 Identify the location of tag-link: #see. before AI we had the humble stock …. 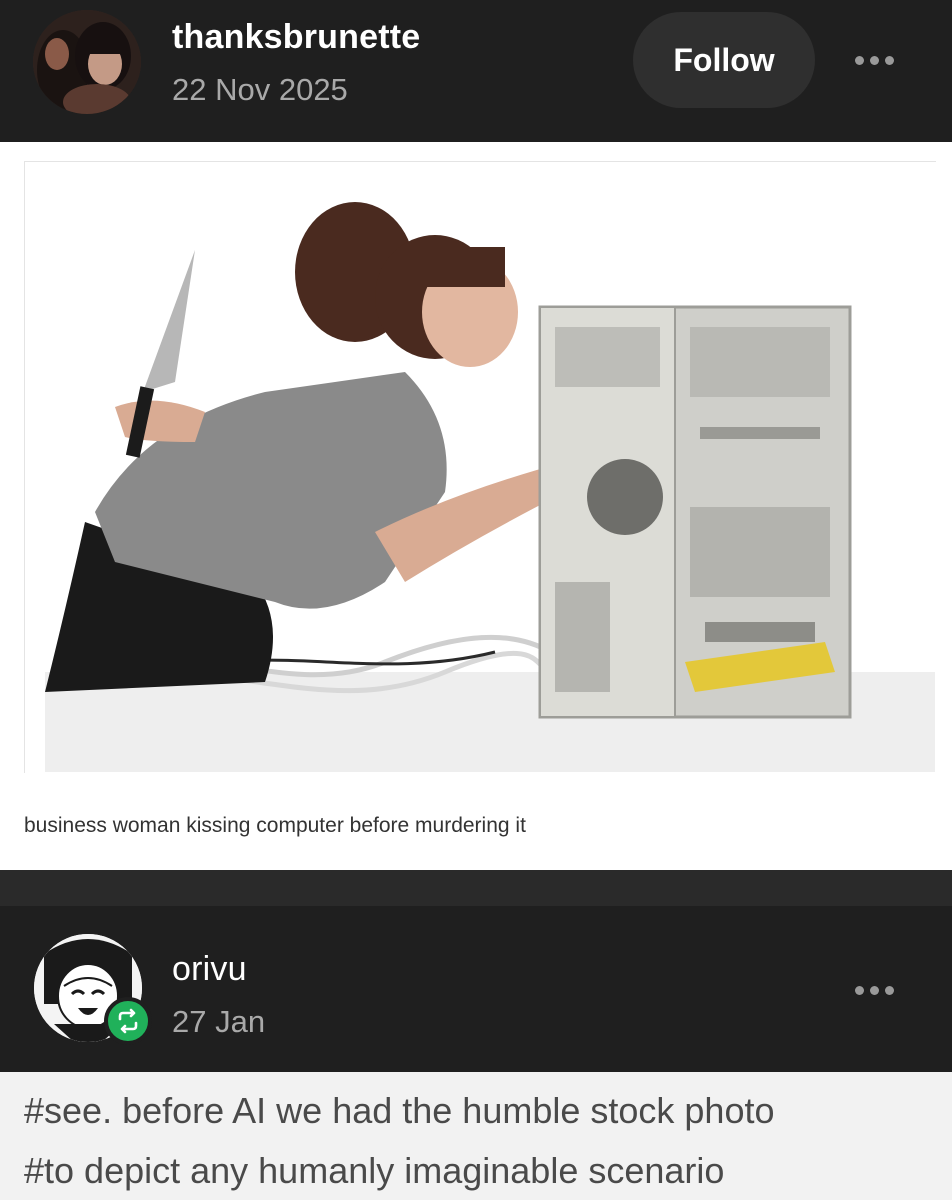
(399, 1111).